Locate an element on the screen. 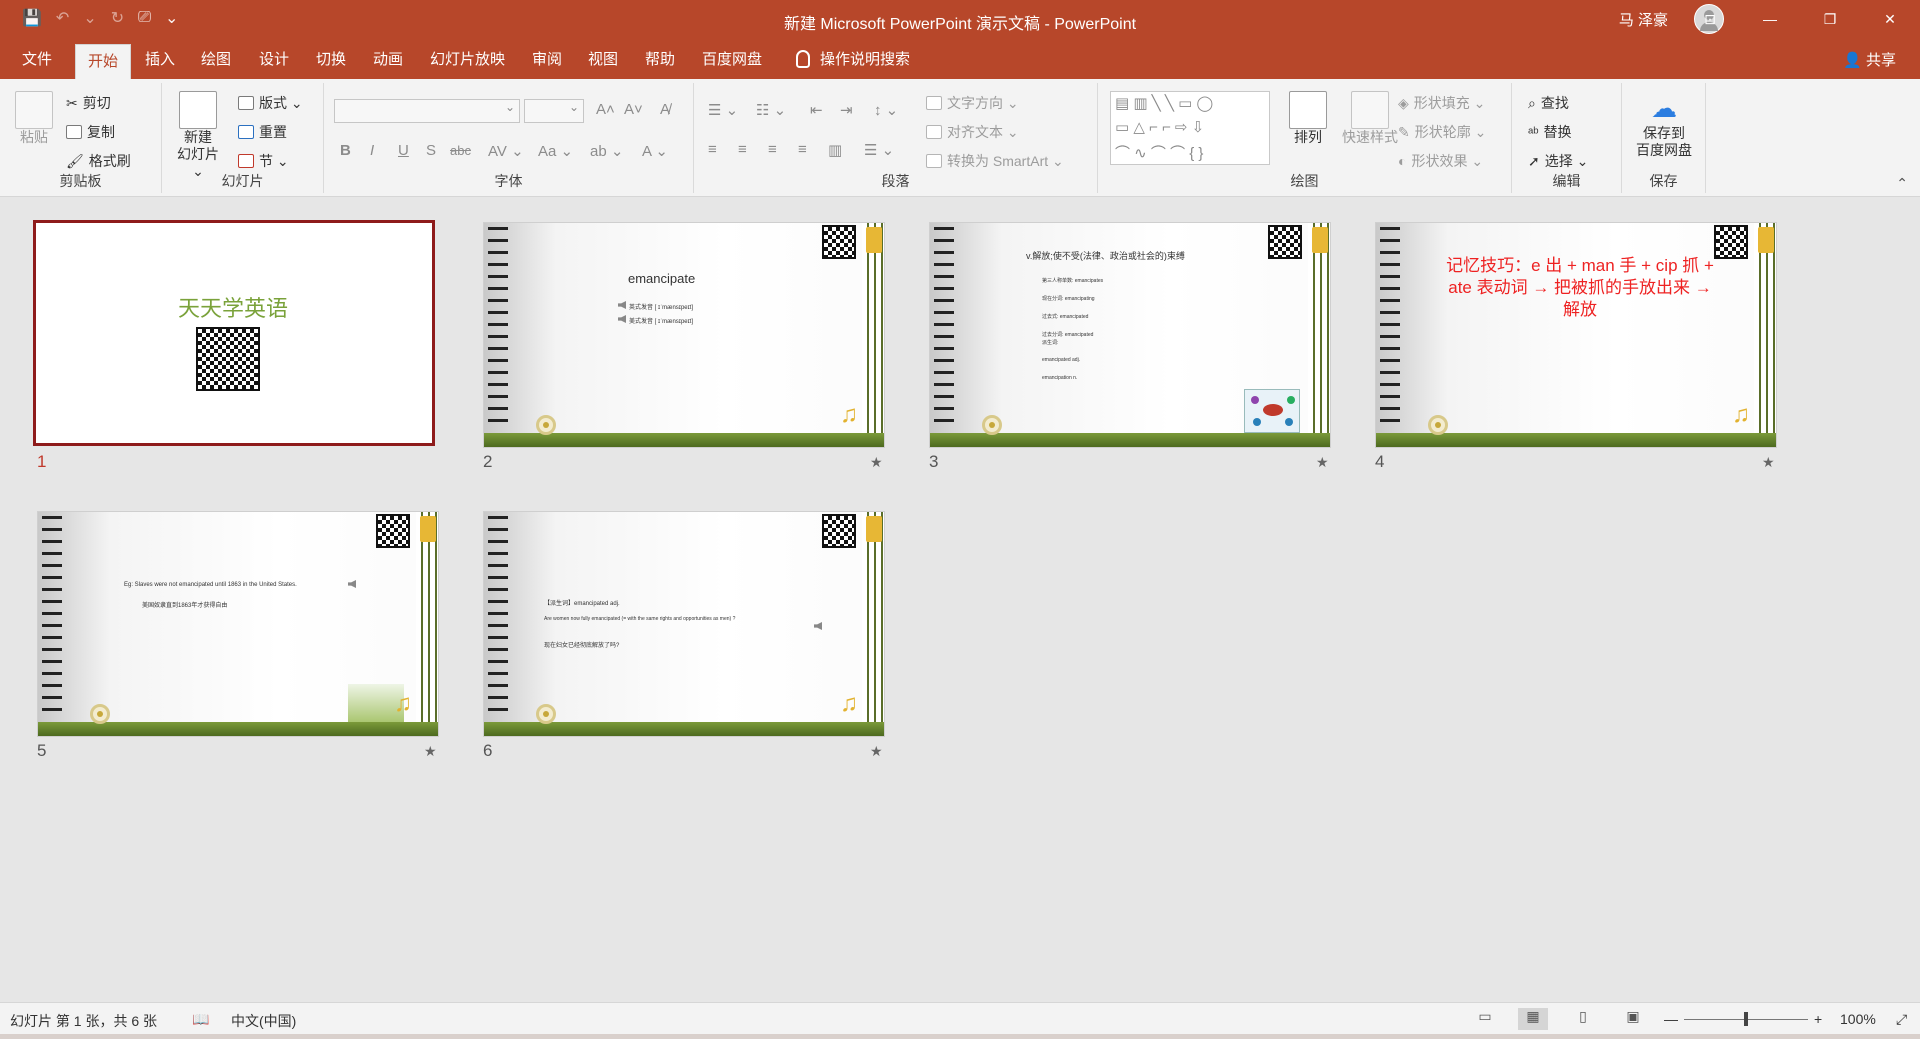  arrange-button: 排列 is located at coordinates (1308, 118).